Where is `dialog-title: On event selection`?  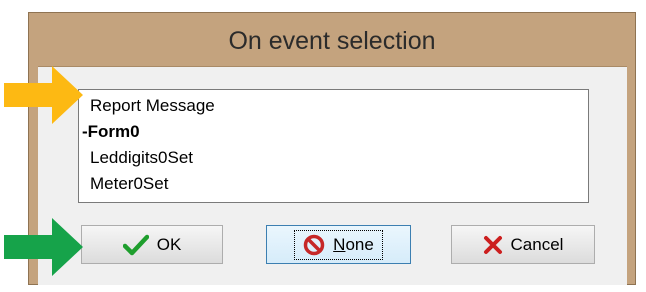 dialog-title: On event selection is located at coordinates (332, 41).